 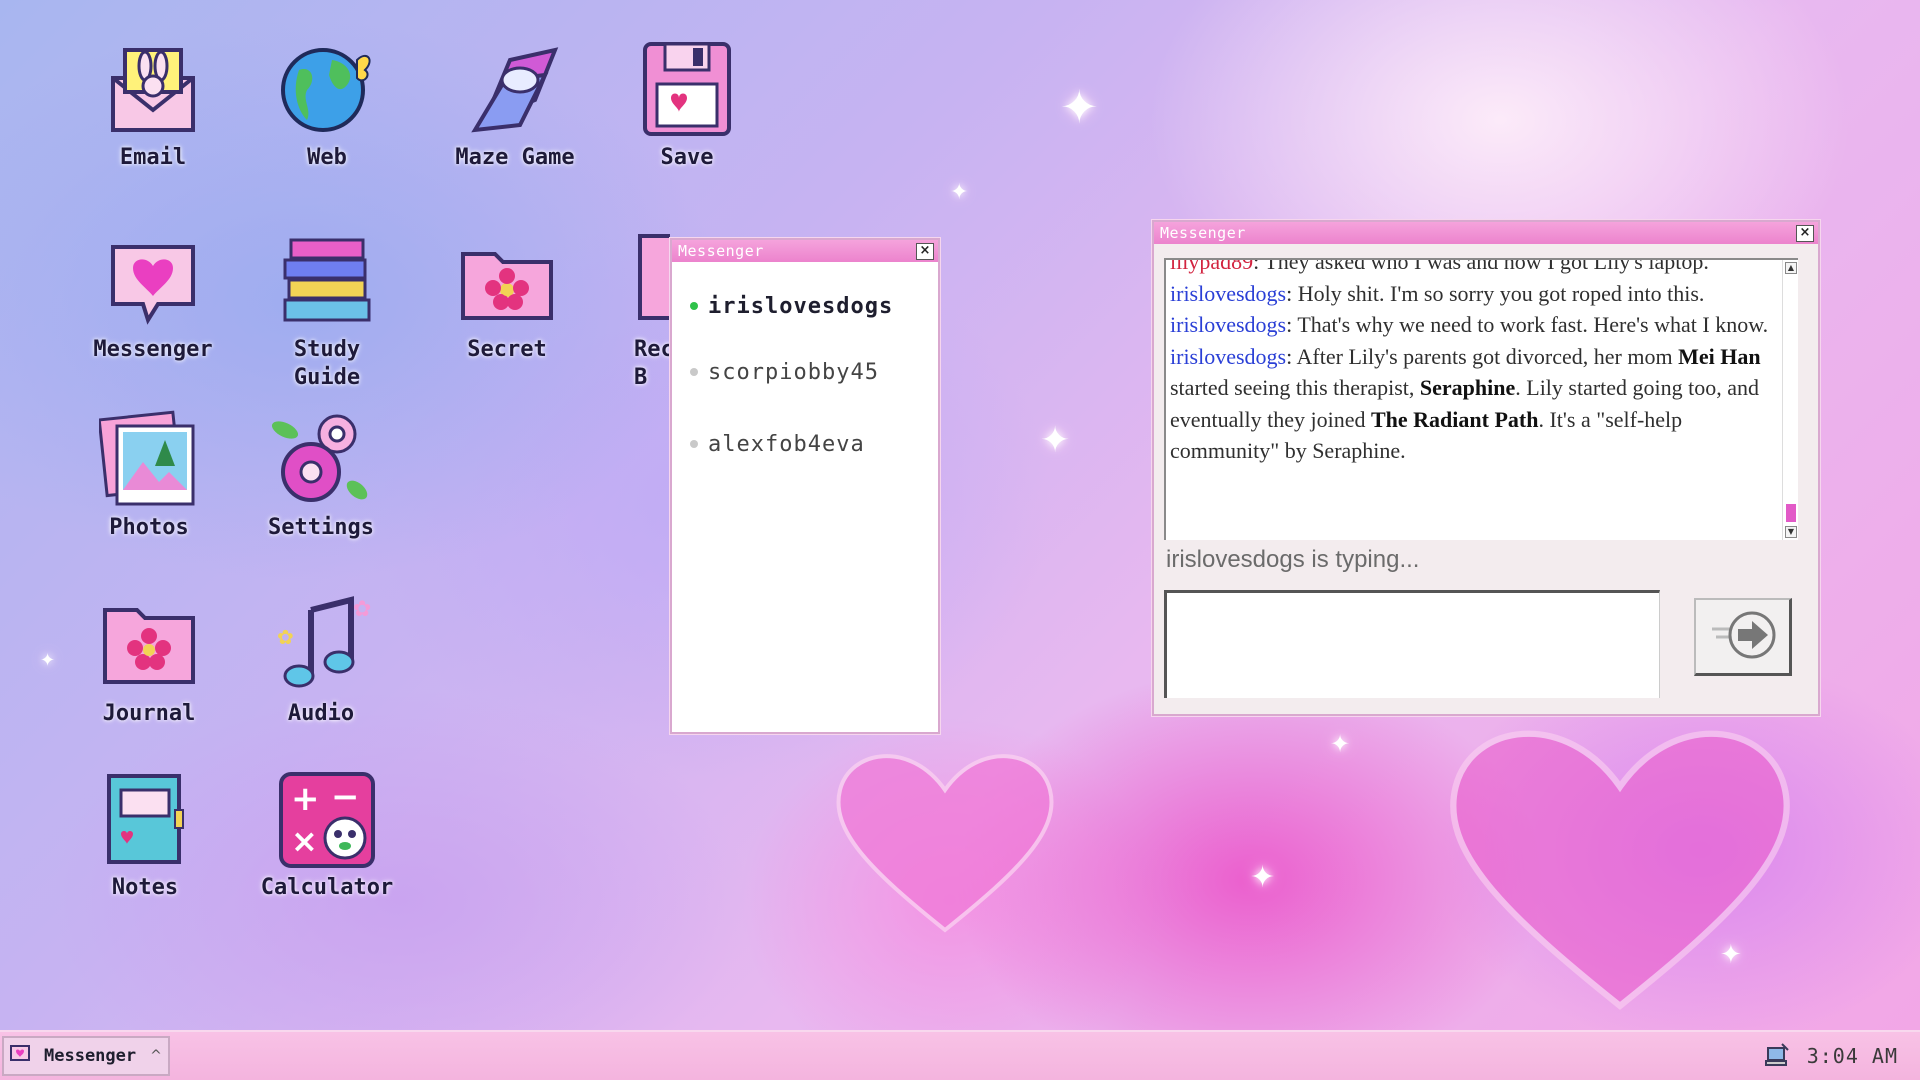 I want to click on contact-item: irislovesdogs, so click(x=814, y=306).